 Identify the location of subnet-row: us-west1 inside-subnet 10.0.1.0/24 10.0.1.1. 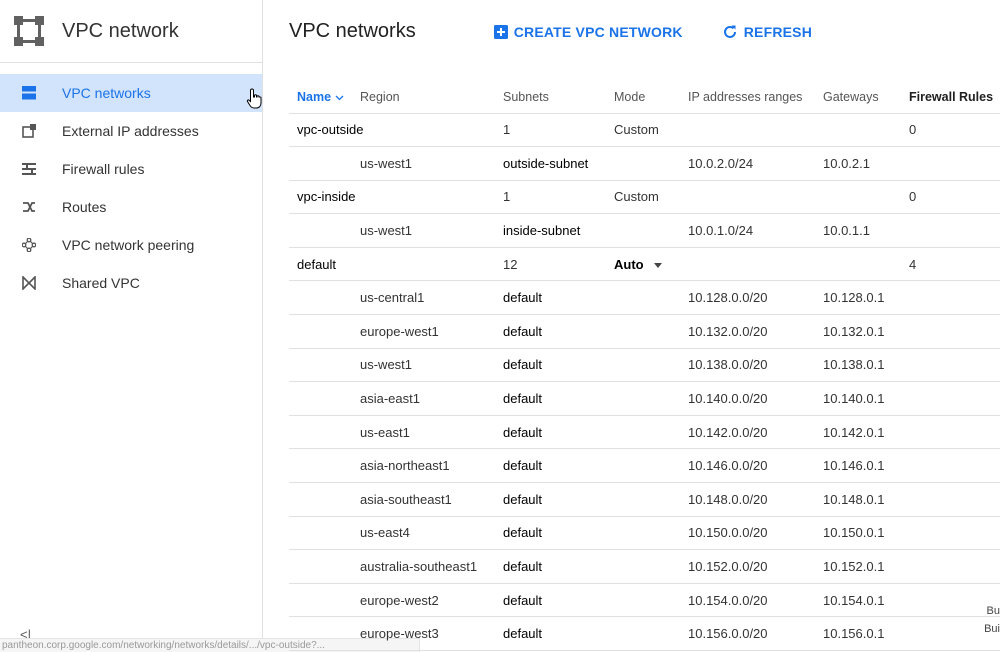
(644, 230).